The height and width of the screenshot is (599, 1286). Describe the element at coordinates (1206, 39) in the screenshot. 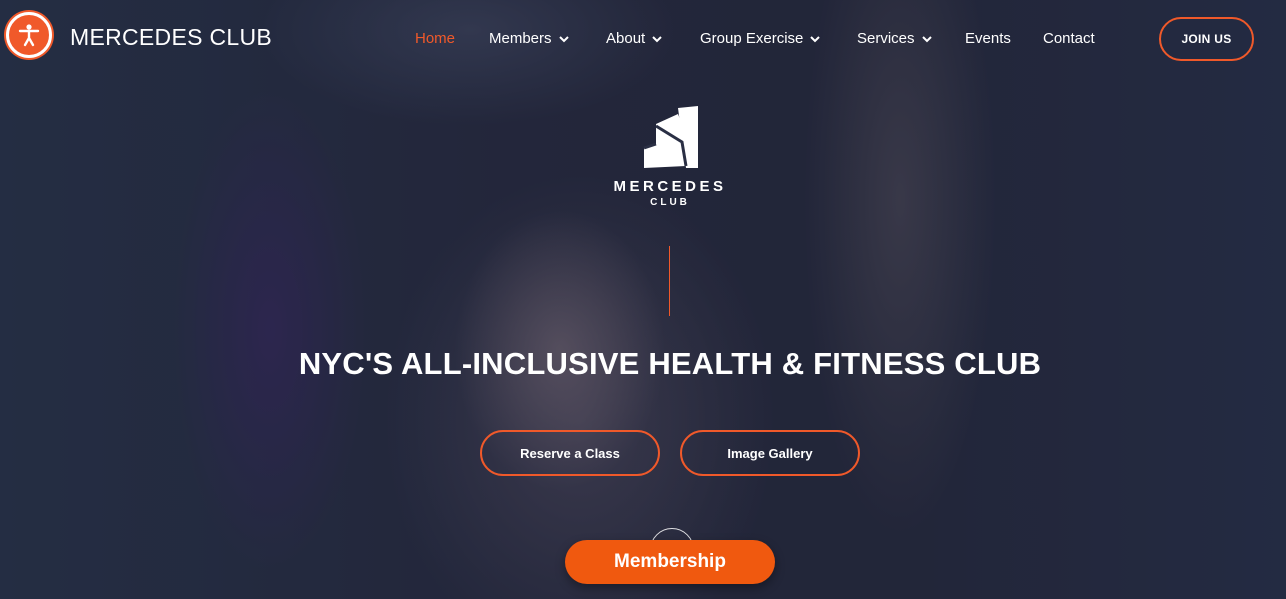

I see `join-us-button: JOIN US` at that location.